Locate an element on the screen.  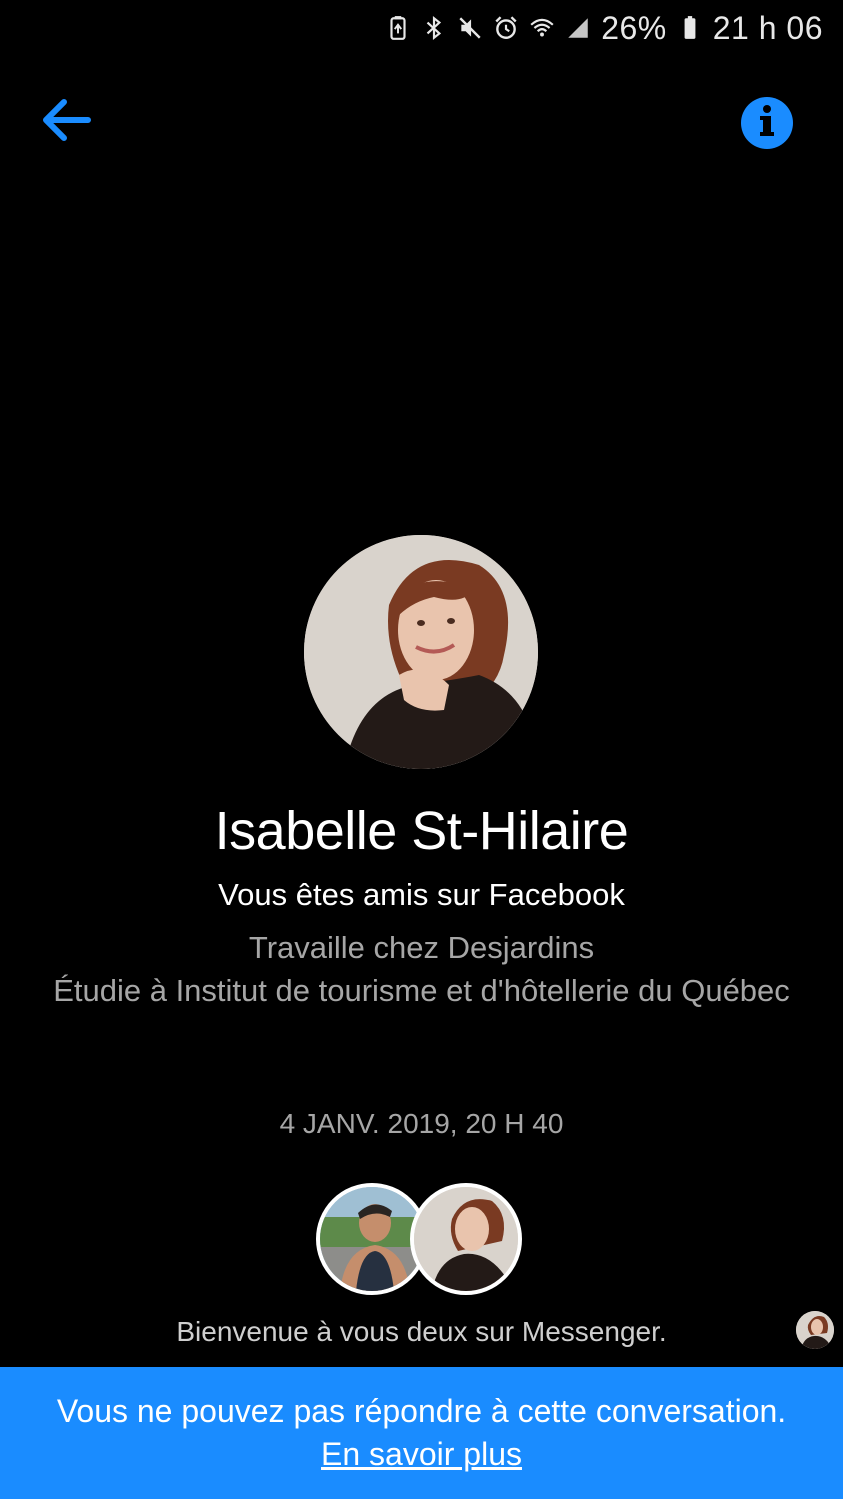
welcome-message: Bienvenue à vous deux sur Messenger. is located at coordinates (421, 1331).